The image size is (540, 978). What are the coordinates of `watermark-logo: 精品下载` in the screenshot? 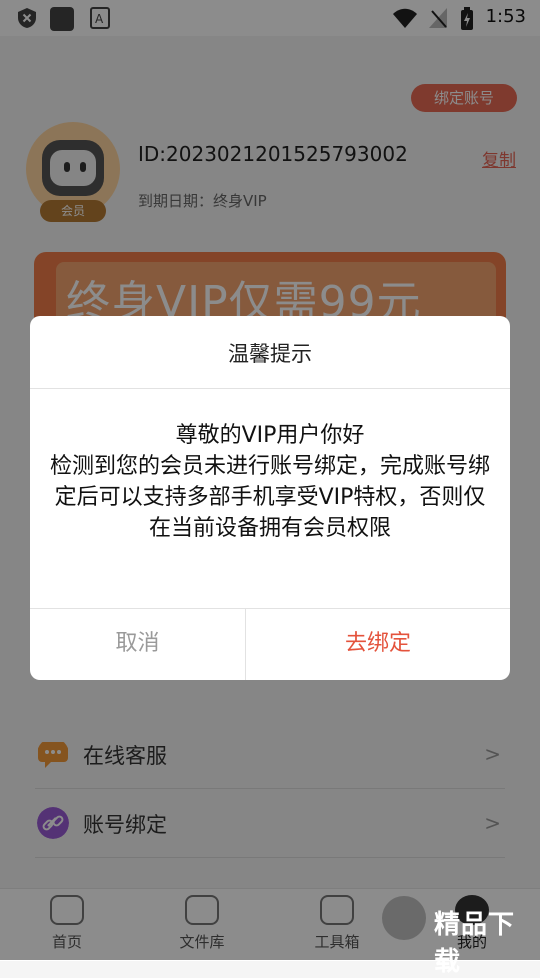 It's located at (457, 934).